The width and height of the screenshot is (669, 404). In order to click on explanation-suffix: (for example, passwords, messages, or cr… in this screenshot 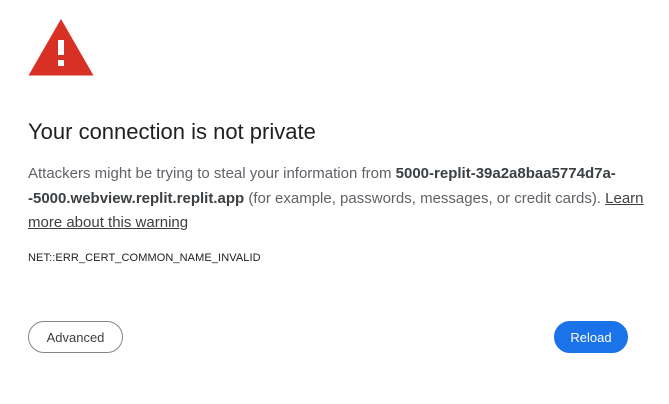, I will do `click(425, 198)`.